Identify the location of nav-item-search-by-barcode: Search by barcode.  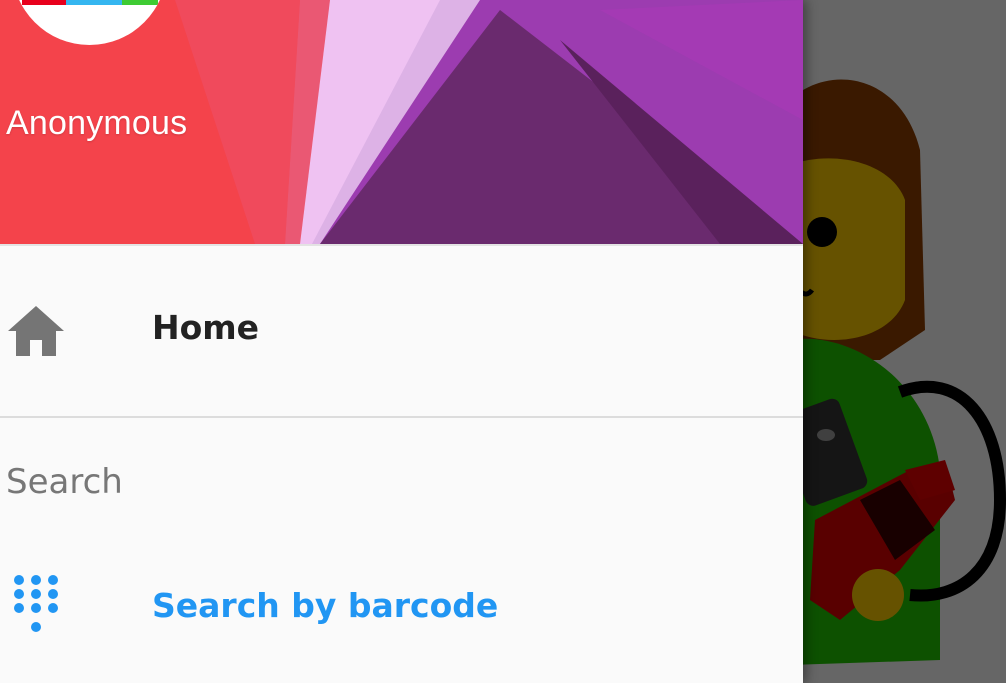
(401, 610).